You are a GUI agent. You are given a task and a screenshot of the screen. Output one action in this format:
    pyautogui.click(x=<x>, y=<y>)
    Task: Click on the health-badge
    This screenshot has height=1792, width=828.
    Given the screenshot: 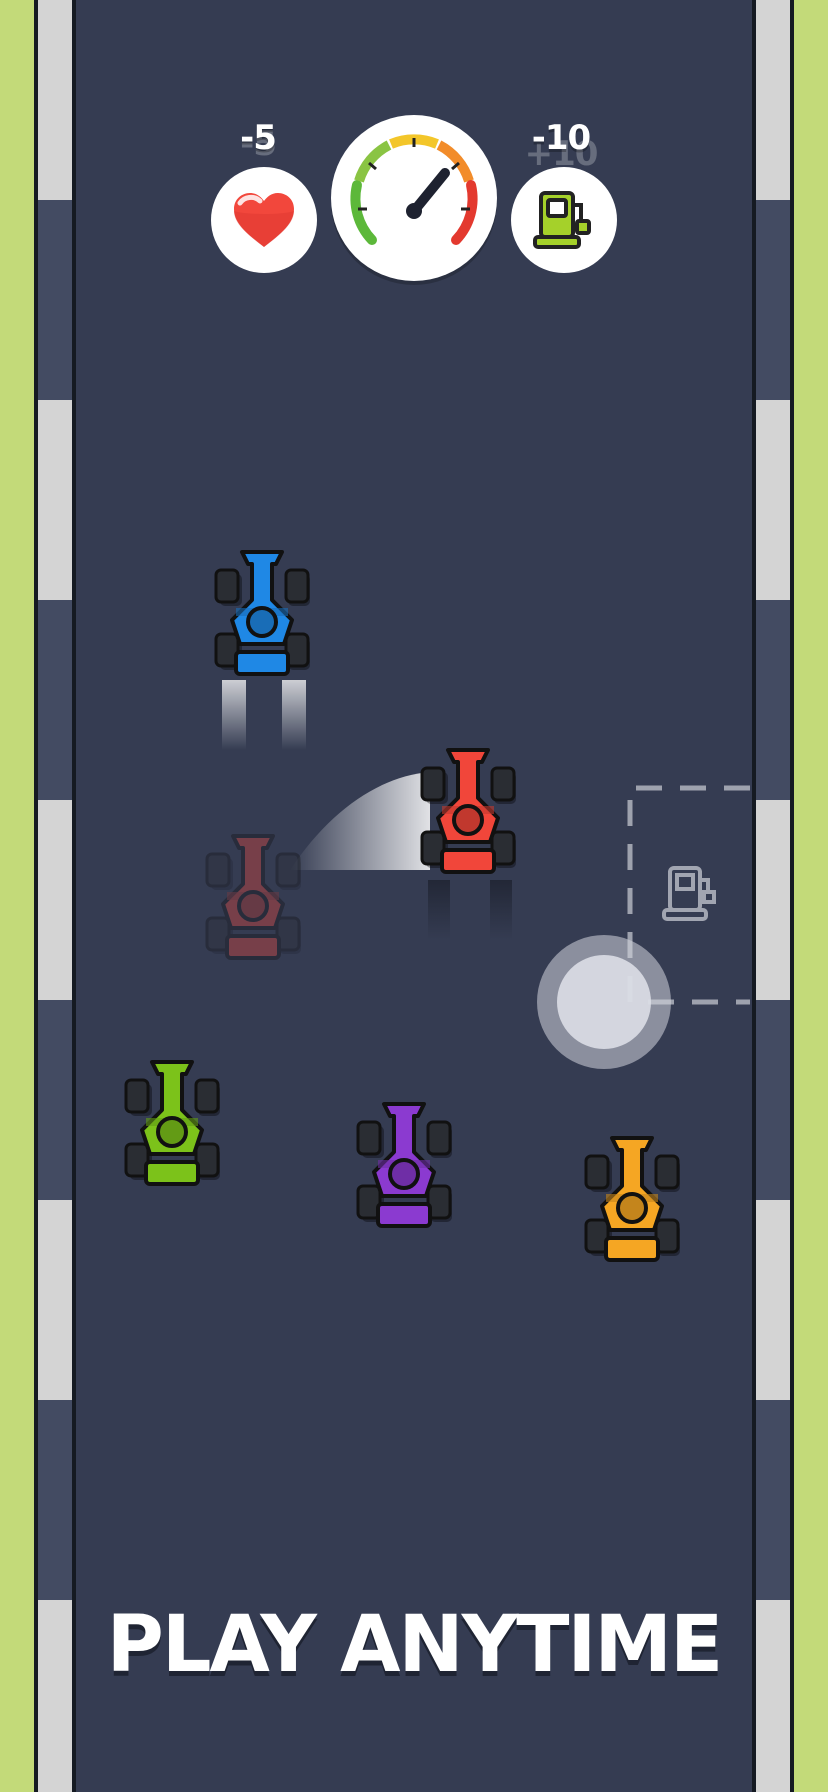 What is the action you would take?
    pyautogui.click(x=264, y=220)
    